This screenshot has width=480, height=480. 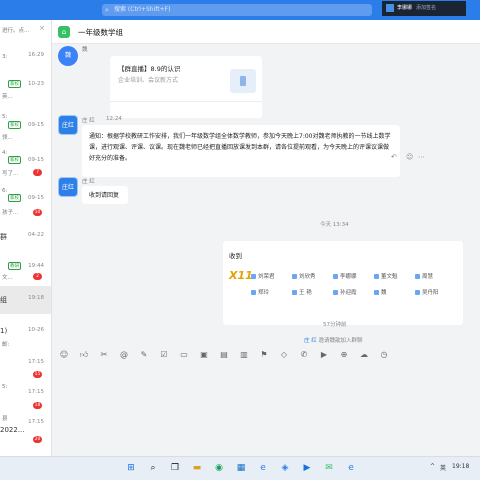 I want to click on search-icon: ⌕, so click(x=153, y=468).